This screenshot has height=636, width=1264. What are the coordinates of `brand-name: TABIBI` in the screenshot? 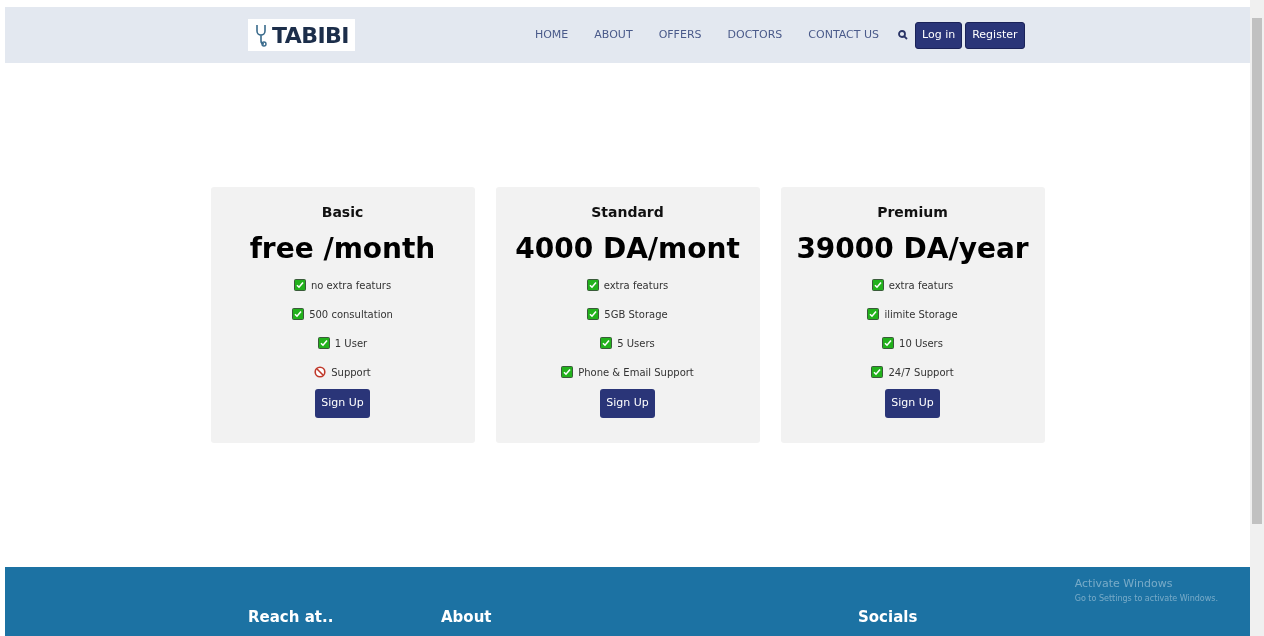 It's located at (310, 35).